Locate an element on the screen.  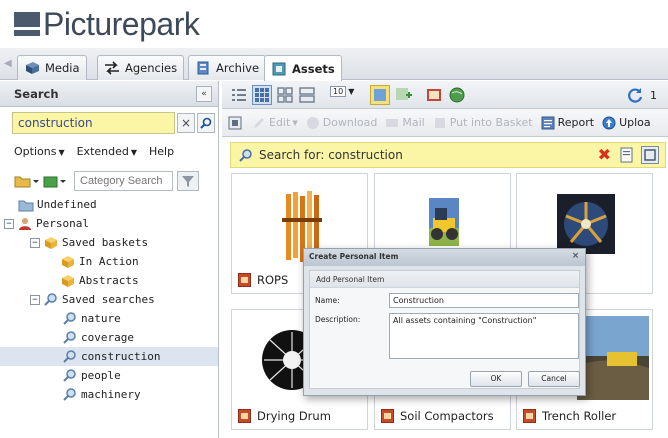
archive-icon is located at coordinates (203, 68).